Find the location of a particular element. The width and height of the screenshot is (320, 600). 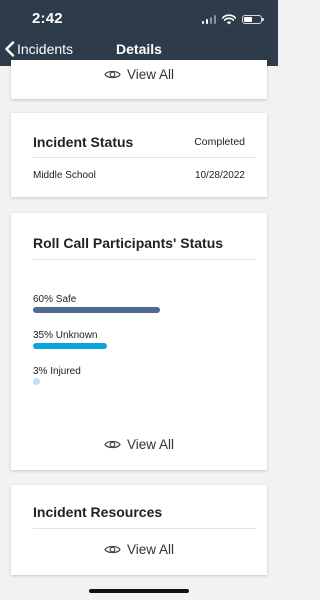

safe-label: 60% Safe is located at coordinates (55, 299).